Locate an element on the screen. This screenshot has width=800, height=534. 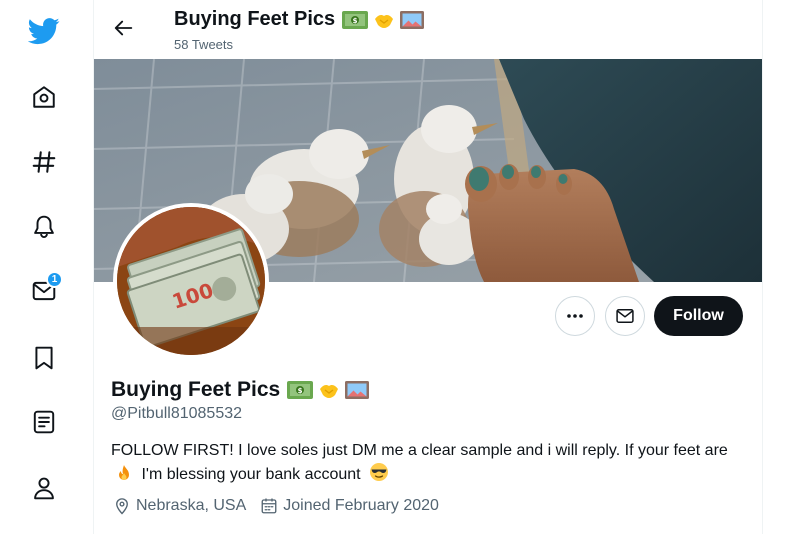
profile-name: Buying Feet Pics $ is located at coordinates (240, 390).